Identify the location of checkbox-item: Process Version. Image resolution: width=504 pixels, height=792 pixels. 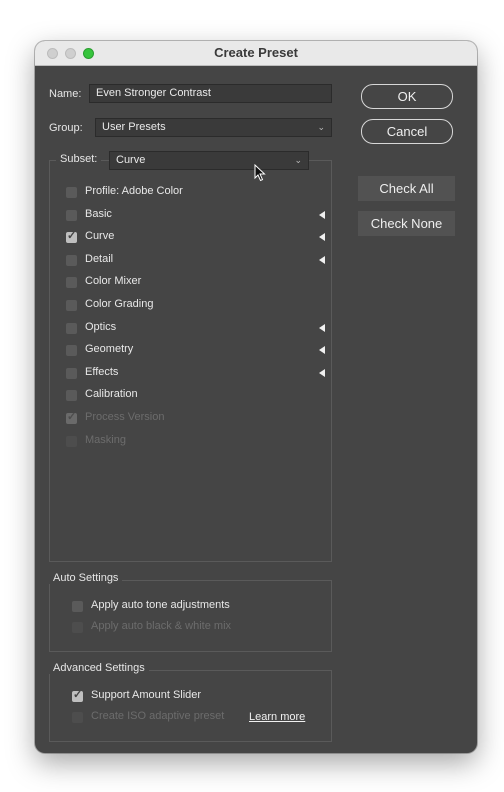
(191, 418).